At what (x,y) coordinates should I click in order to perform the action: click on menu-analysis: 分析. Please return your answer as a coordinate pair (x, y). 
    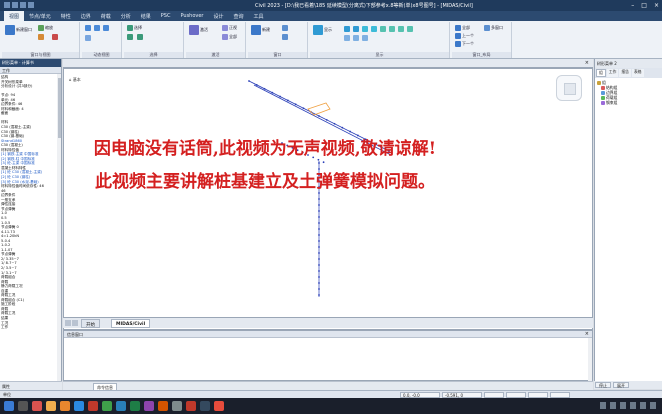
    Looking at the image, I should click on (126, 16).